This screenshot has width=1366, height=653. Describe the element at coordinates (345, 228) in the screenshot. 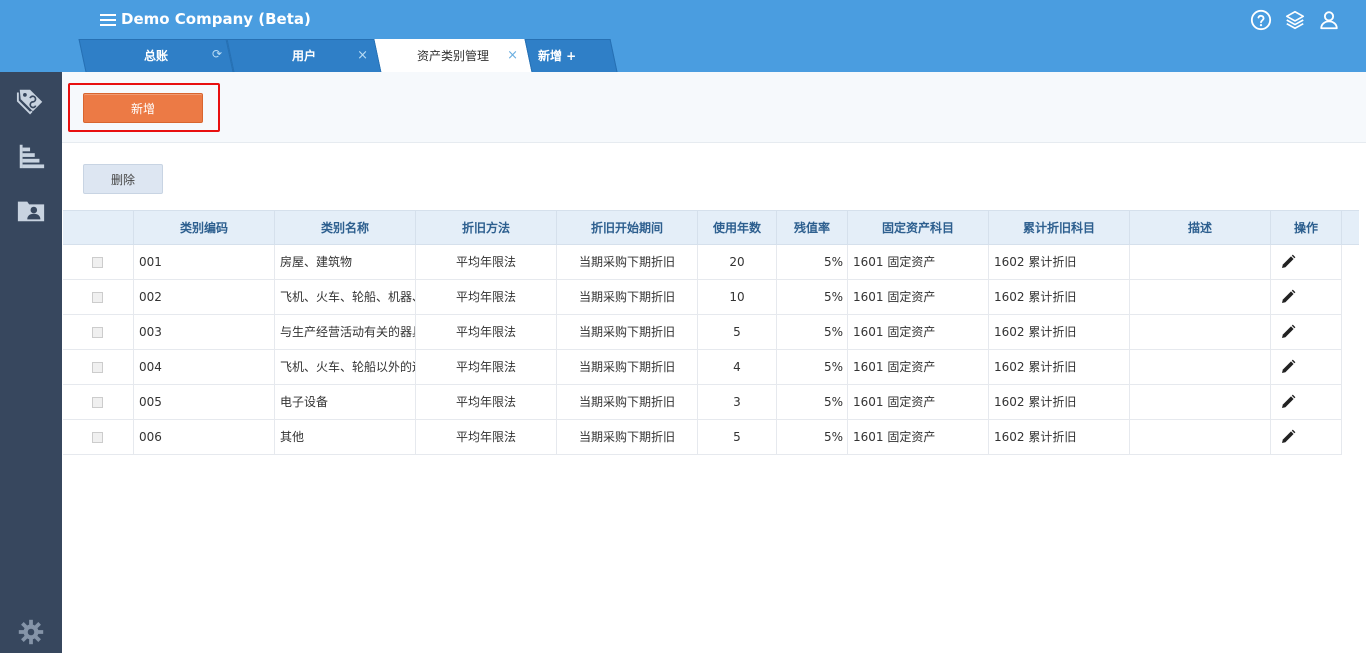

I see `column-header-name: 类别名称` at that location.